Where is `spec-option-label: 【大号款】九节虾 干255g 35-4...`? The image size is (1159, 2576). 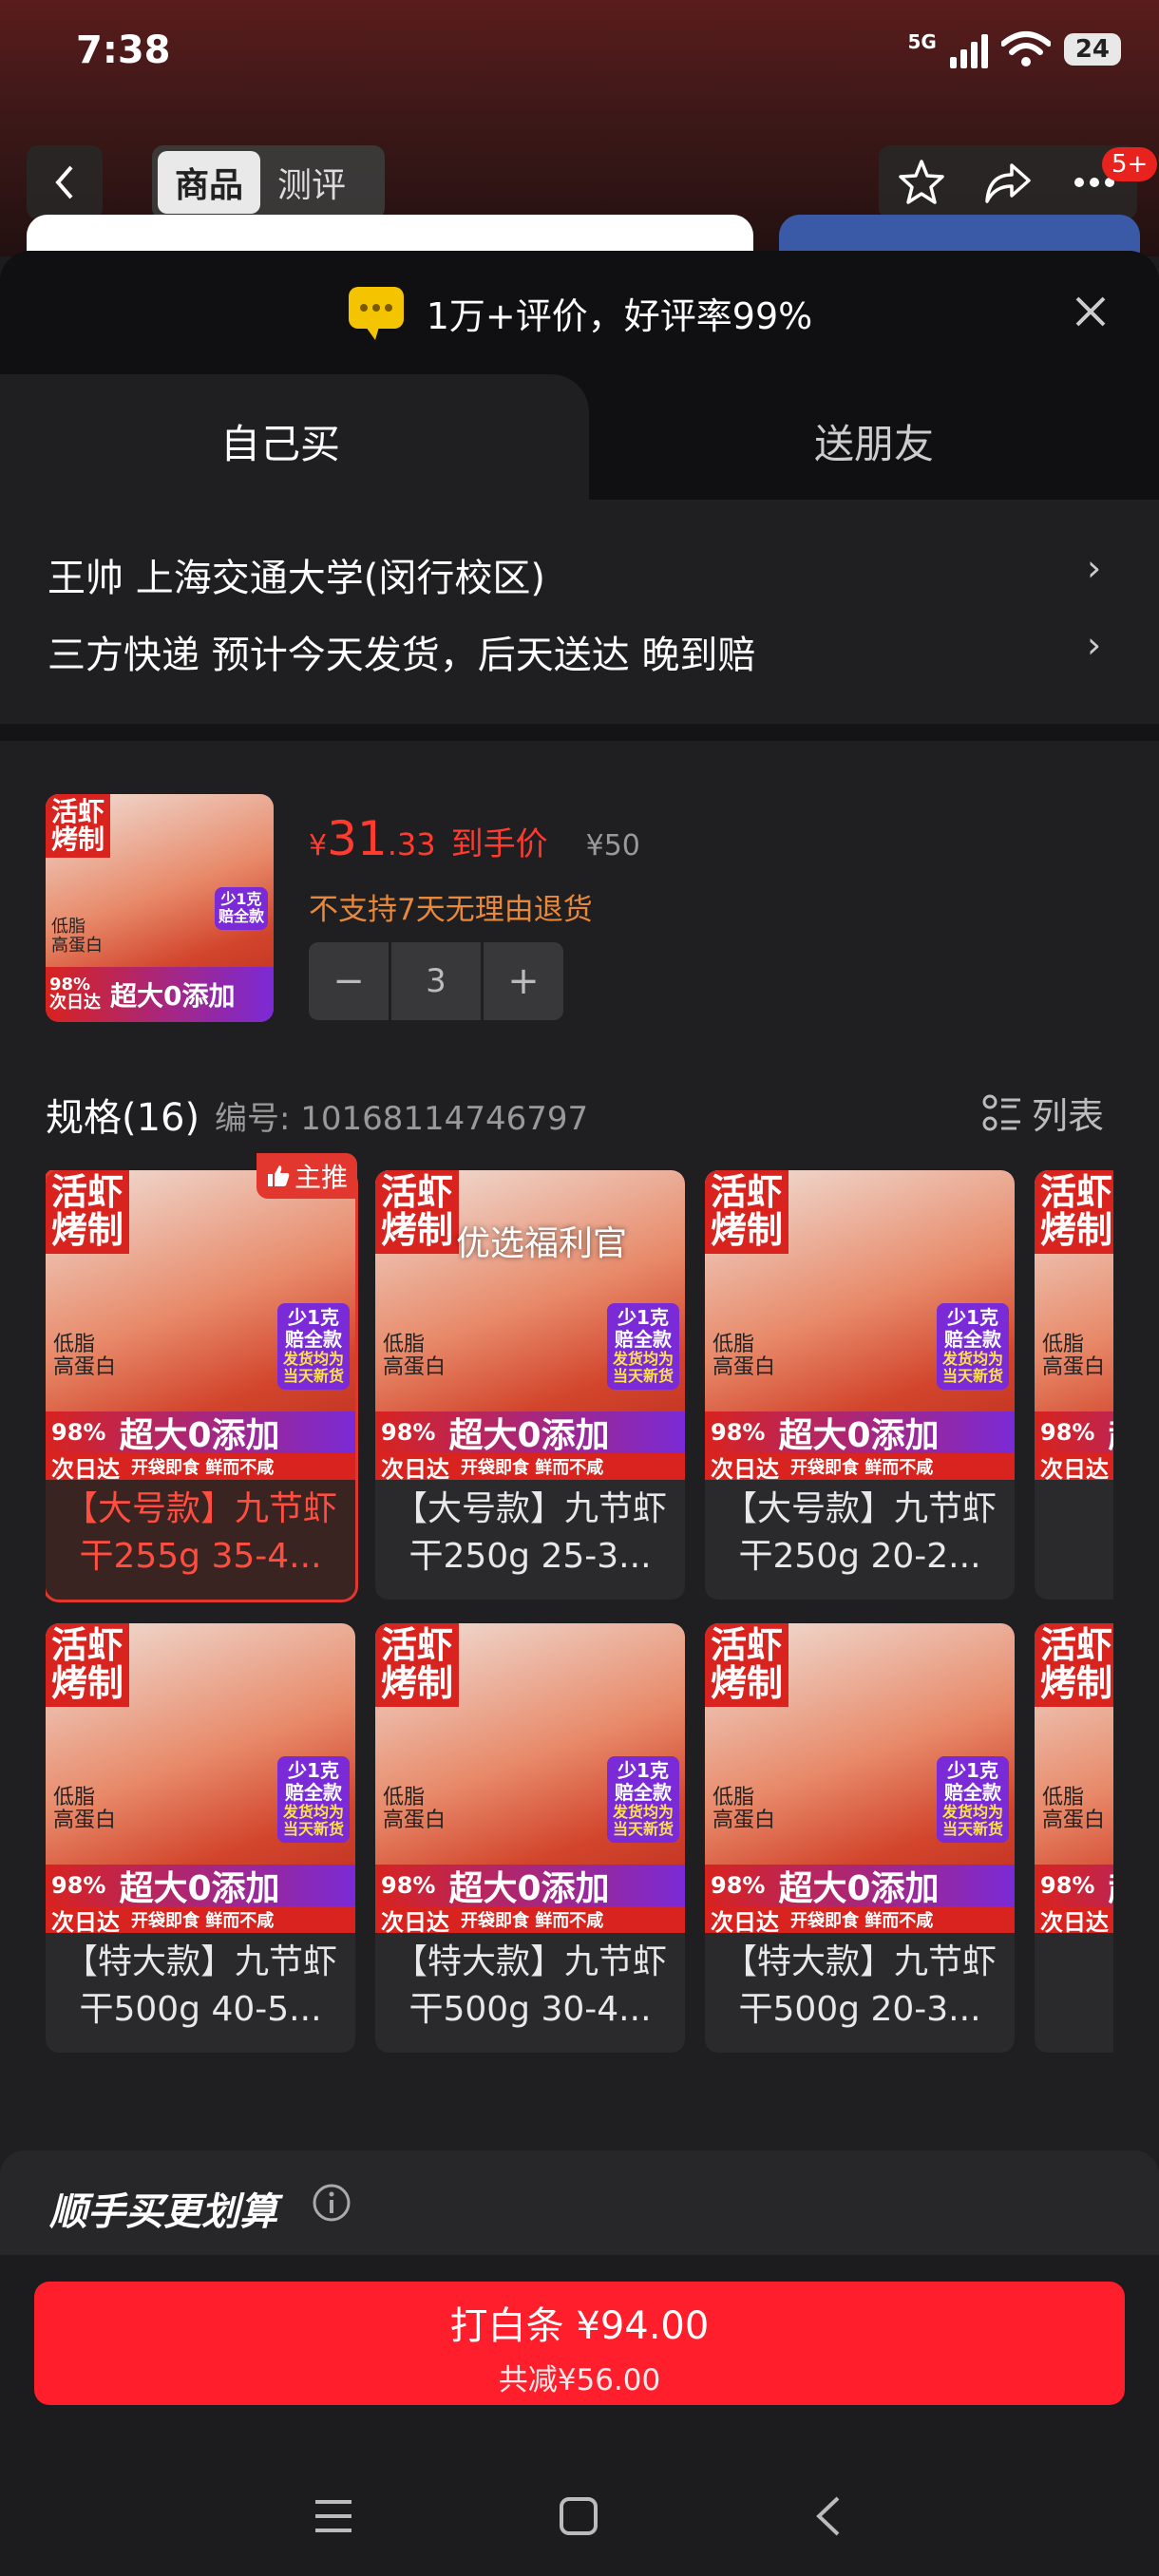 spec-option-label: 【大号款】九节虾 干255g 35-4... is located at coordinates (200, 1533).